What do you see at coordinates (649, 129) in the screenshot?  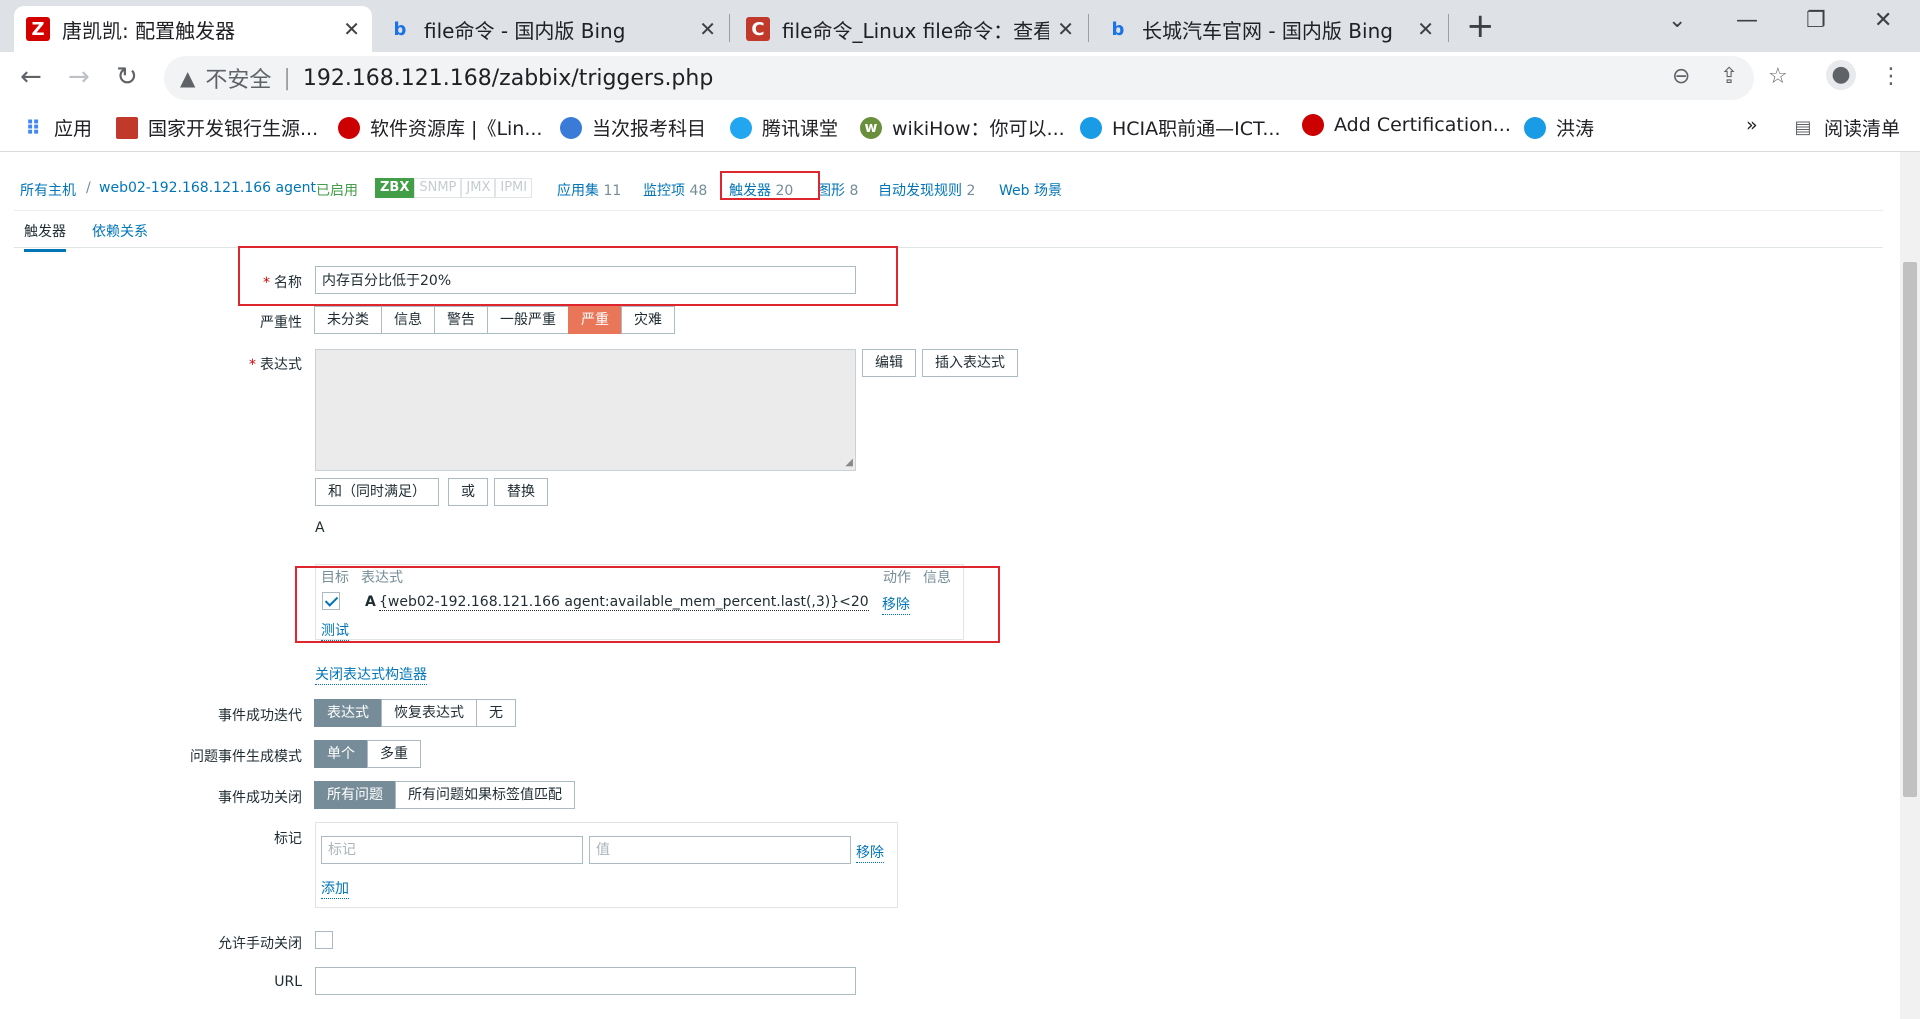 I see `bookmark-label: 当次报考科目` at bounding box center [649, 129].